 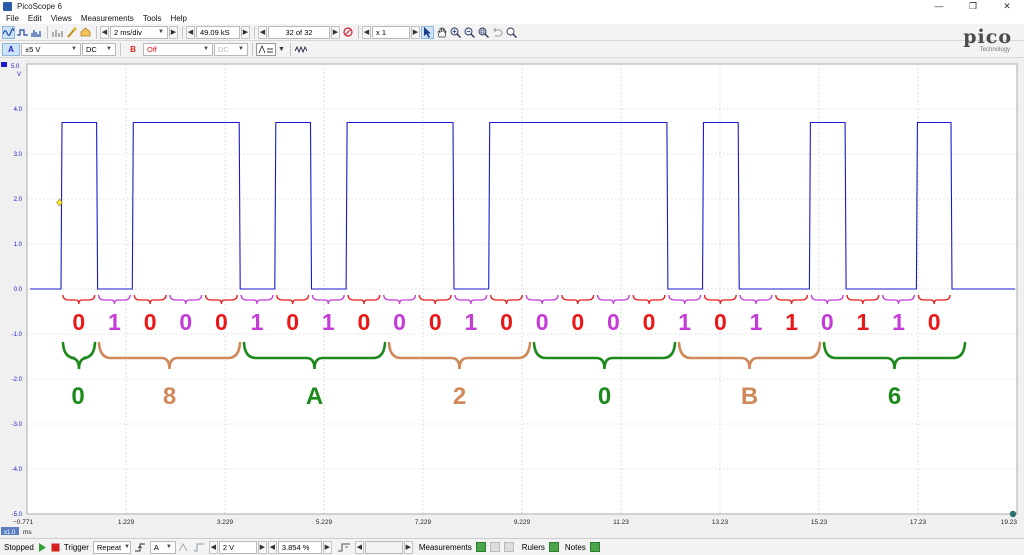 I want to click on nibble-label: 2, so click(x=459, y=396).